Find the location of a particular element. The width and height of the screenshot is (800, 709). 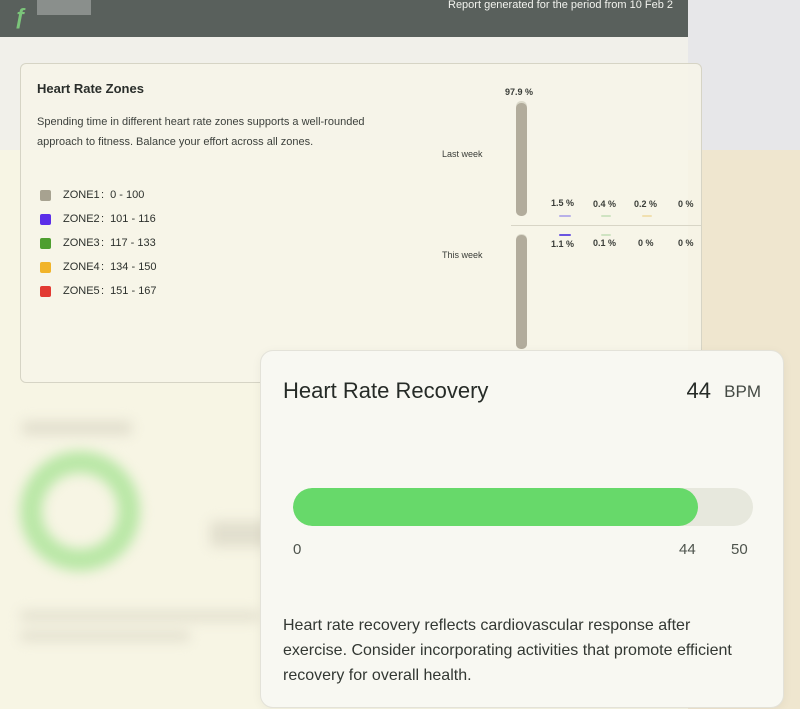

zone1-range: 0 - 100 is located at coordinates (127, 195).